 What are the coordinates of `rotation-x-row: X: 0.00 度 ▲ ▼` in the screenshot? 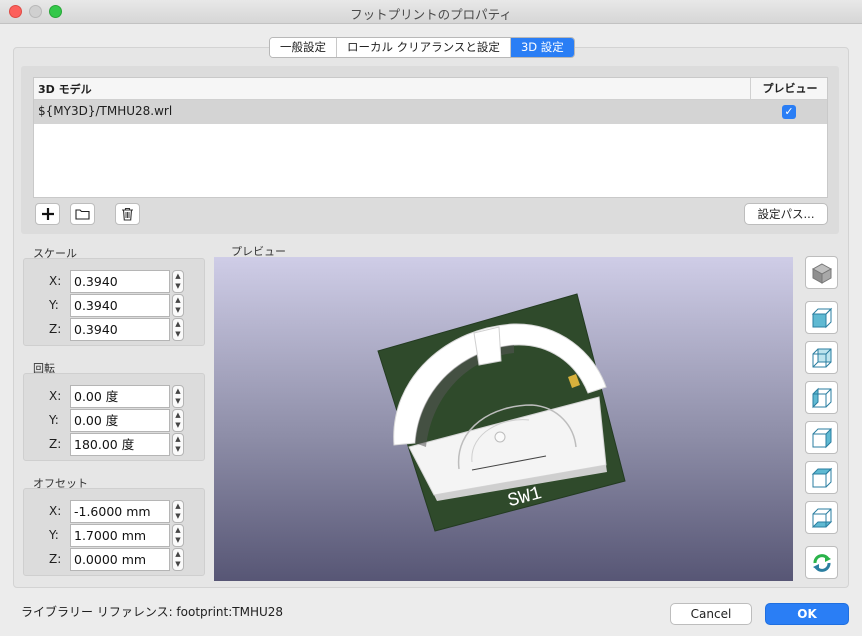 It's located at (114, 397).